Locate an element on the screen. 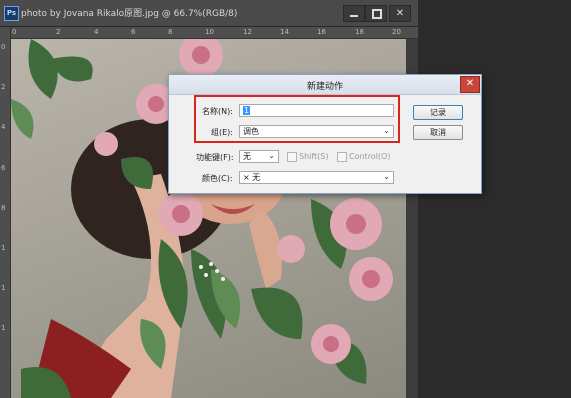 The height and width of the screenshot is (398, 571). shift-checkbox is located at coordinates (292, 157).